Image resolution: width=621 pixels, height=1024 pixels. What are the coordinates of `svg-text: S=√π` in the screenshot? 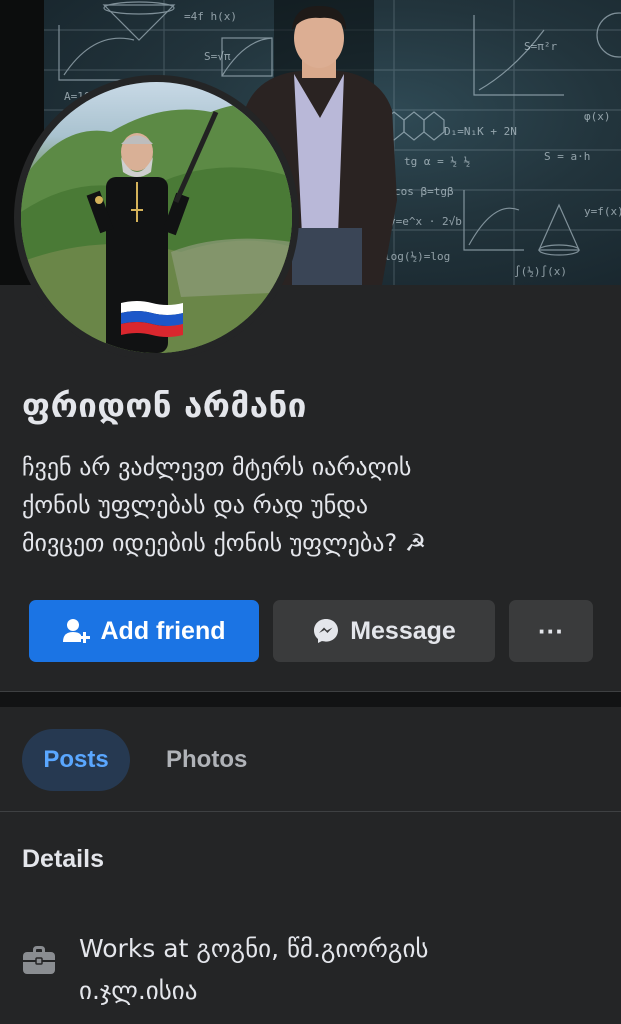 It's located at (217, 56).